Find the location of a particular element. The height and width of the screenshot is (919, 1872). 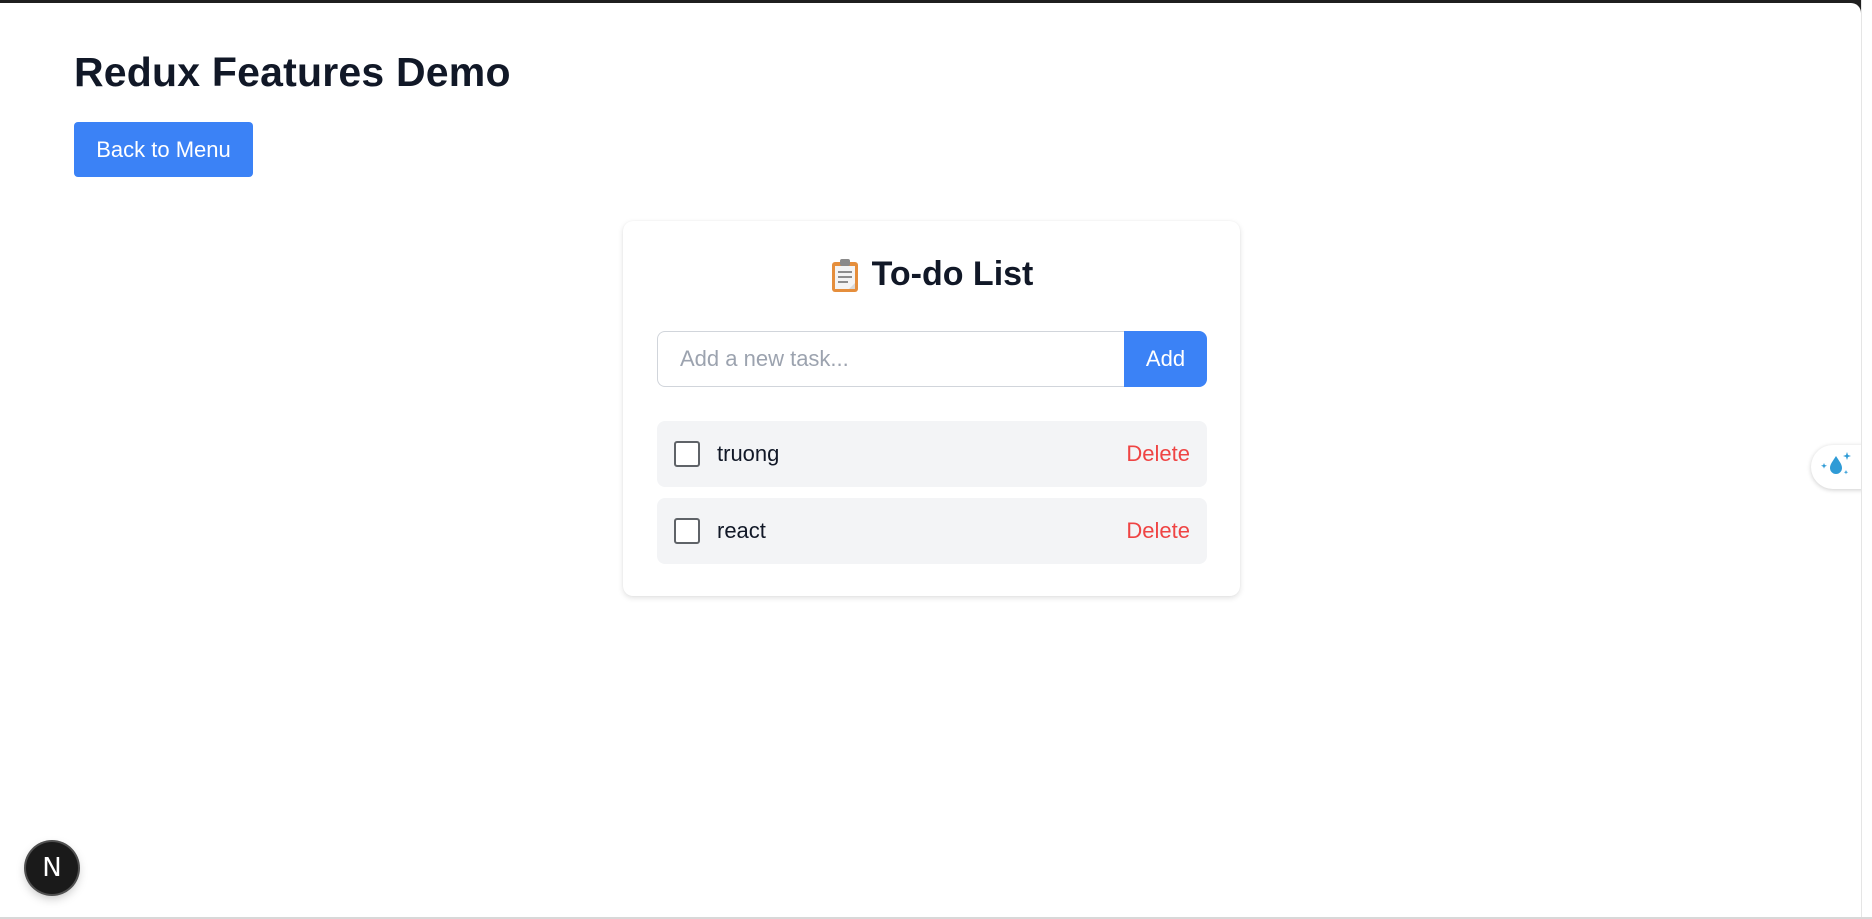

todo-text: truong is located at coordinates (748, 453).